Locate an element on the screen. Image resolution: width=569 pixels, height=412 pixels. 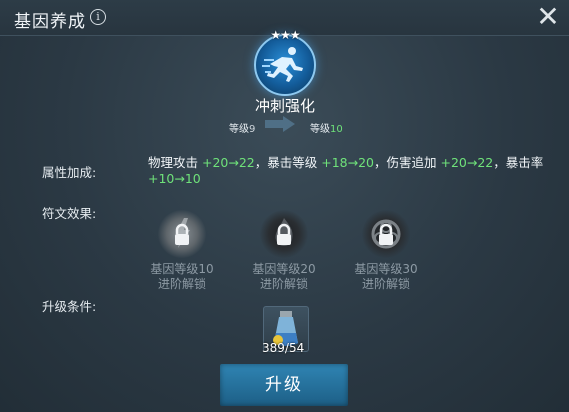
material-have: 389 is located at coordinates (273, 348).